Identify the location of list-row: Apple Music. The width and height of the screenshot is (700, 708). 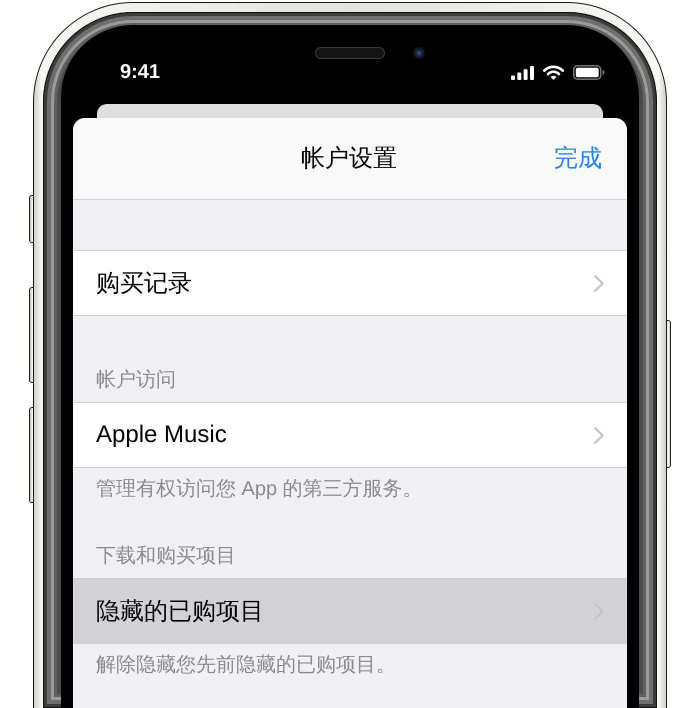
(350, 435).